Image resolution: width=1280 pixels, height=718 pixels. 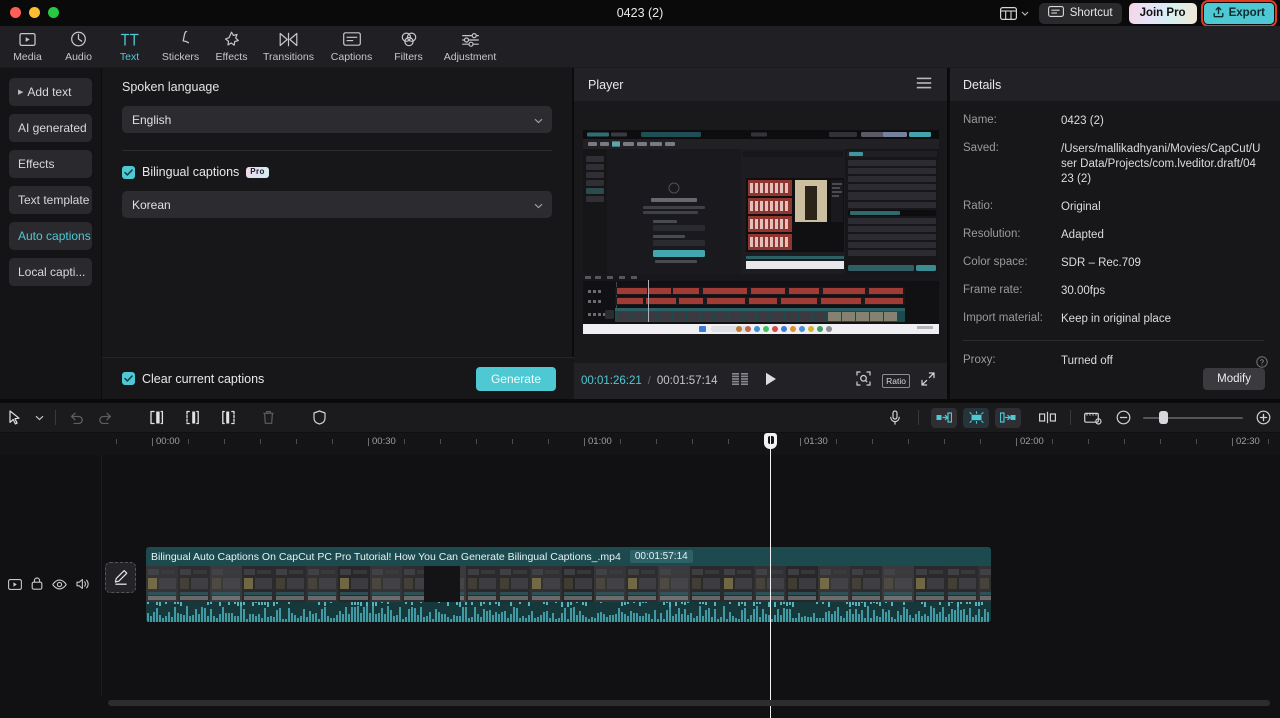 What do you see at coordinates (337, 119) in the screenshot?
I see `spoken-language-select: English` at bounding box center [337, 119].